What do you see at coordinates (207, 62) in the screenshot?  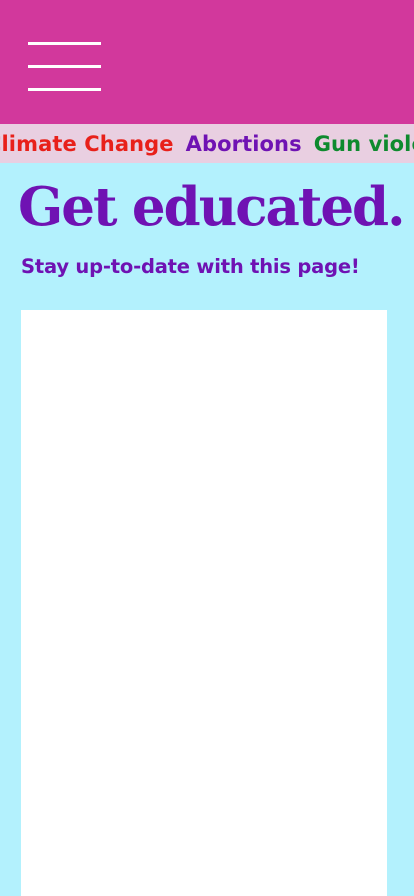 I see `site-header` at bounding box center [207, 62].